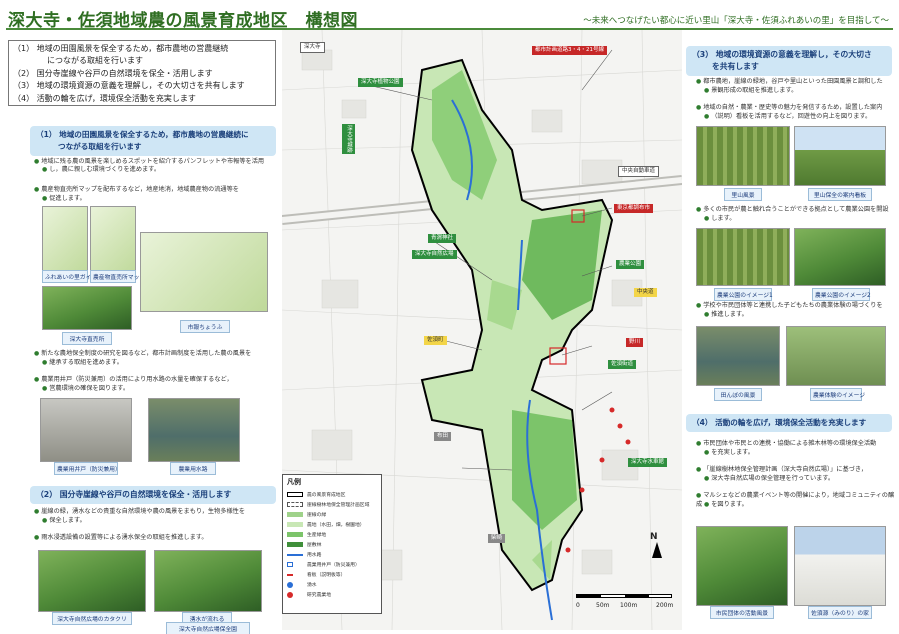 This screenshot has height=634, width=899. I want to click on s4-bullet-1b: を充実します。, so click(729, 453).